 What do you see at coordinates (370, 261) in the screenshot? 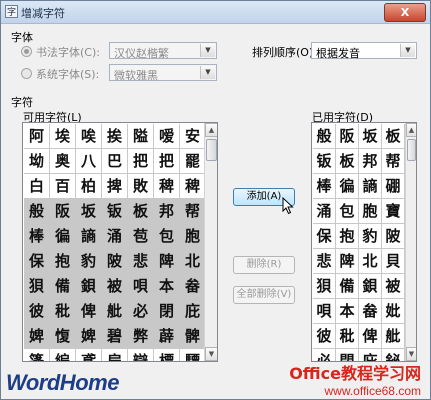
I see `char-cell: 北` at bounding box center [370, 261].